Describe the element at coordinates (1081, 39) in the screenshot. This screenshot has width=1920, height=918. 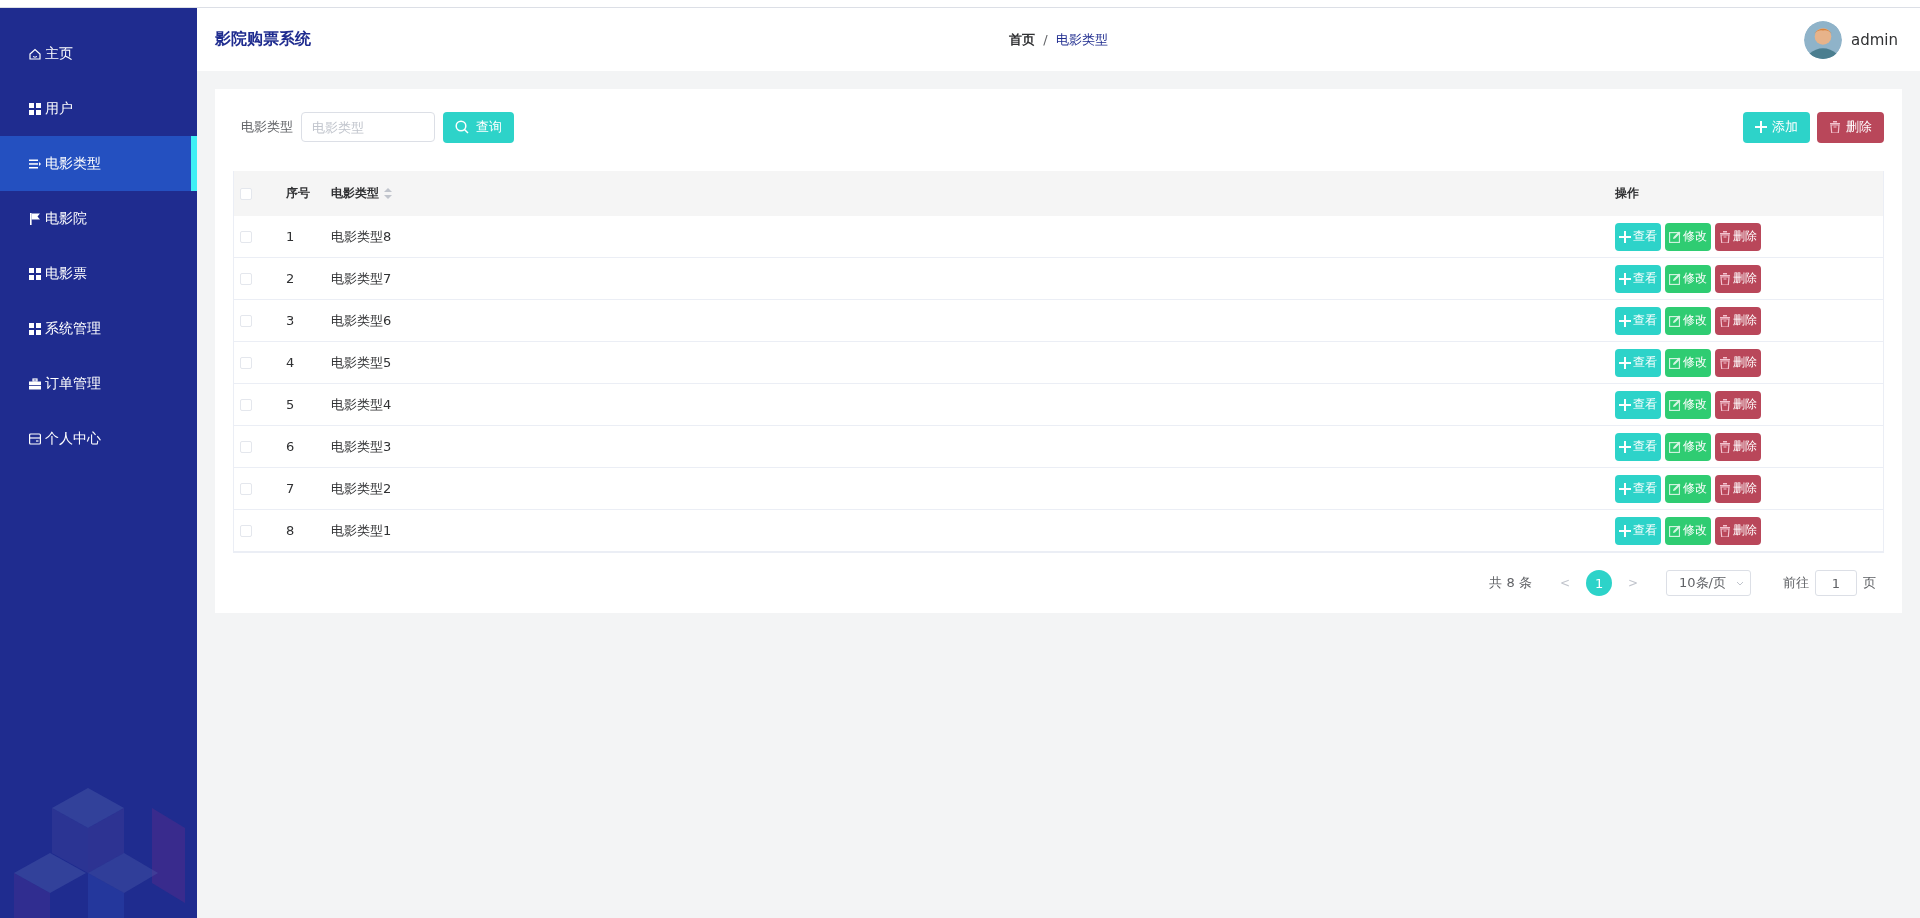
I see `breadcrumb-current: 电影类型` at that location.